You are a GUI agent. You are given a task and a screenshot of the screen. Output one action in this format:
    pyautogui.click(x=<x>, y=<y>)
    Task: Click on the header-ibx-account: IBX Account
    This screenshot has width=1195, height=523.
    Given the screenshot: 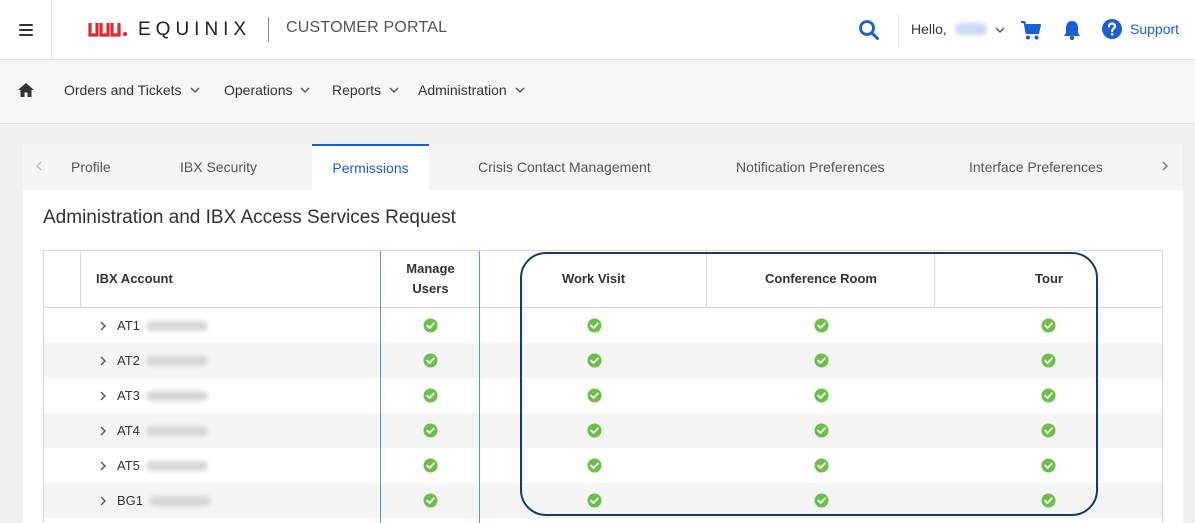 What is the action you would take?
    pyautogui.click(x=246, y=279)
    